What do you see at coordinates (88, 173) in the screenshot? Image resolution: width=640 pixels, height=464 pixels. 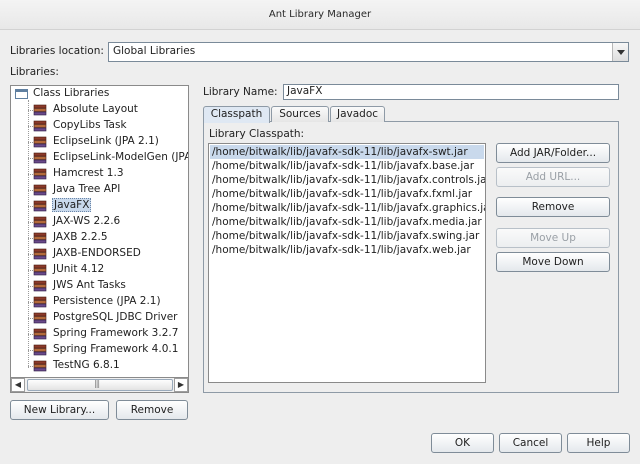 I see `tree-item-label: Hamcrest 1.3` at bounding box center [88, 173].